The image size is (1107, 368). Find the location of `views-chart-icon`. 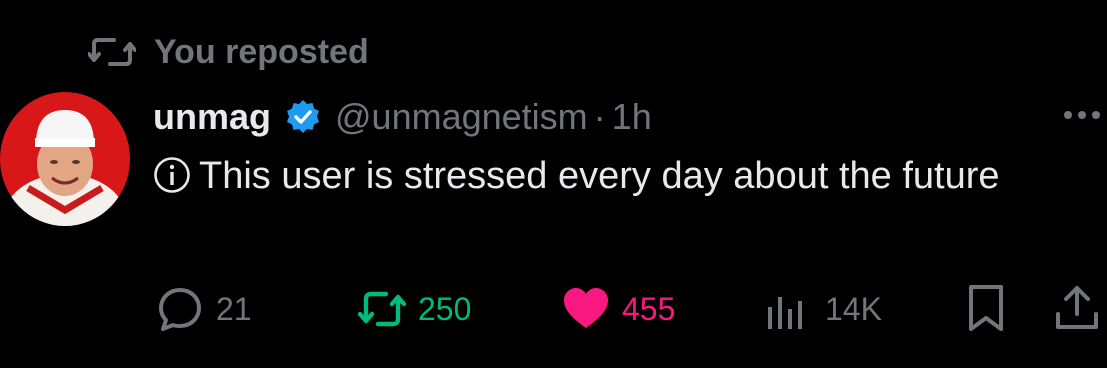

views-chart-icon is located at coordinates (785, 313).